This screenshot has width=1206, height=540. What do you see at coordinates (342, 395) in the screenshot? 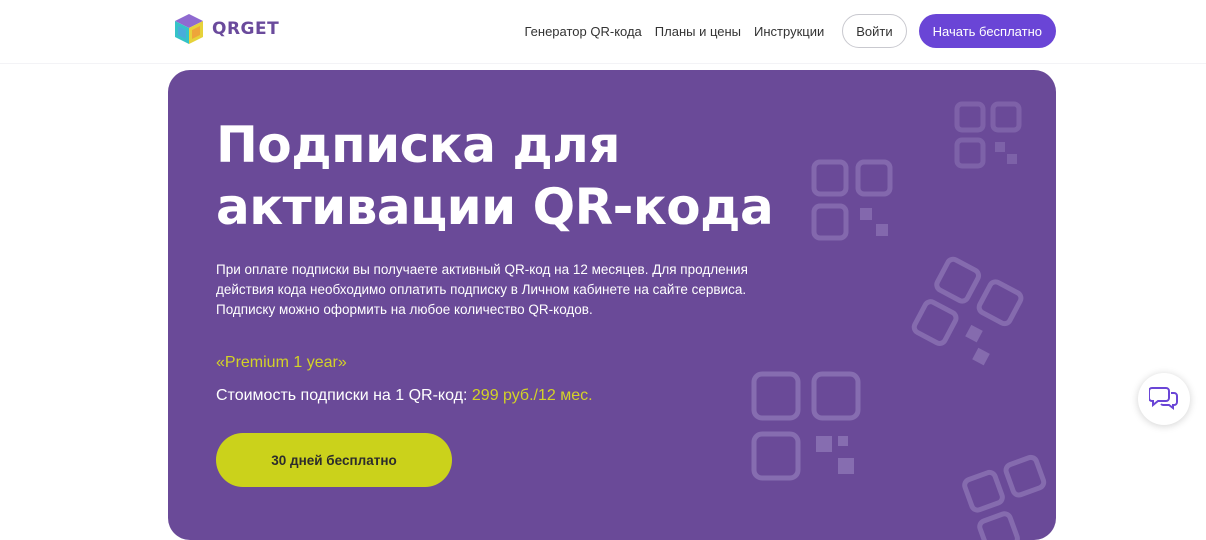
I see `price-label: Стоимость подписки на 1 QR-код:` at bounding box center [342, 395].